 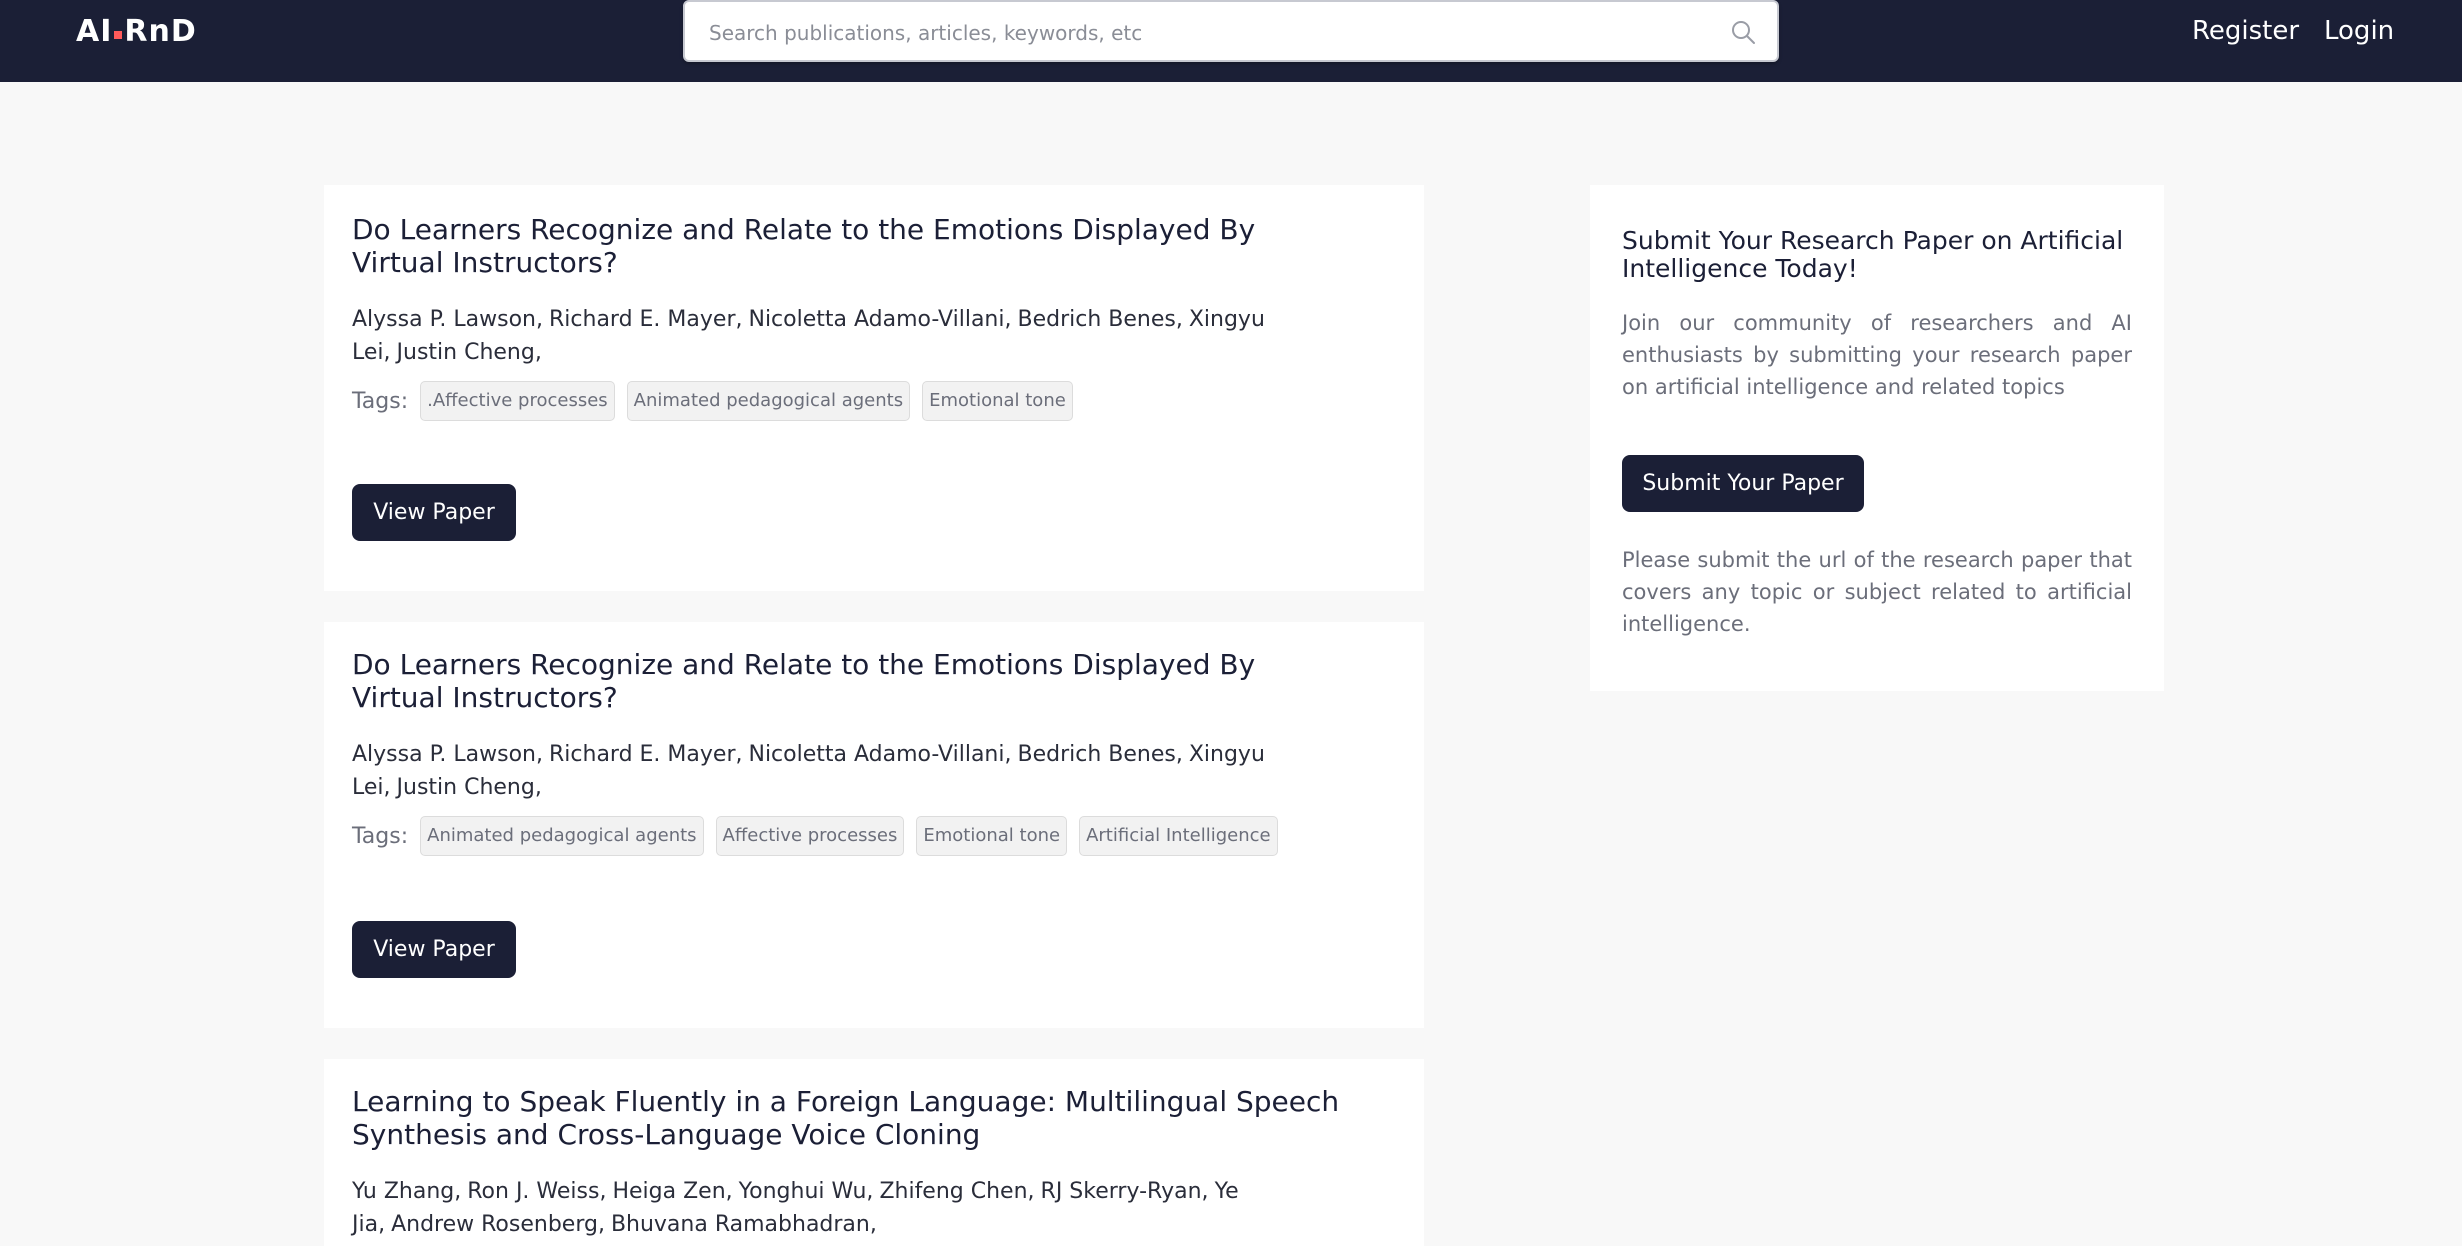 What do you see at coordinates (806, 1191) in the screenshot?
I see `author-name: Yonghui Wu,` at bounding box center [806, 1191].